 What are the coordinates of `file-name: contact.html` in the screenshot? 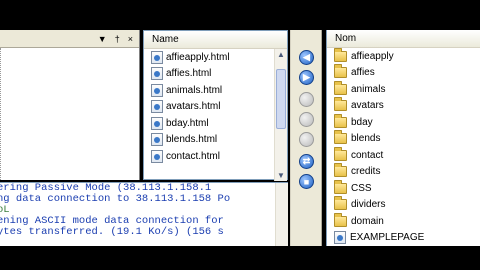 It's located at (193, 156).